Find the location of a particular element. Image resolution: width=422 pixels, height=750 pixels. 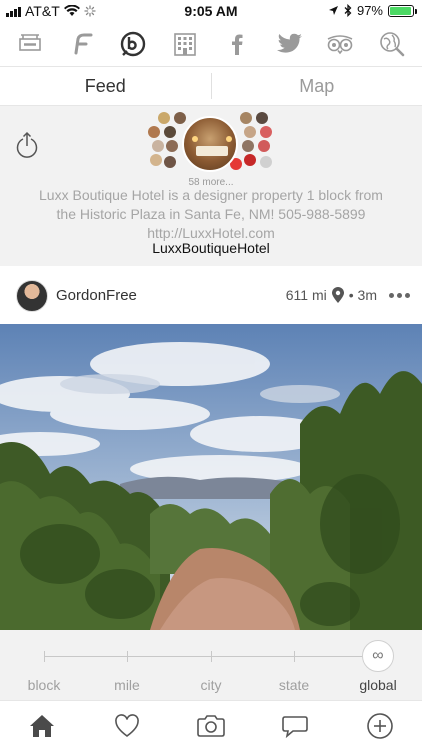

tripadvisor-icon is located at coordinates (340, 44).